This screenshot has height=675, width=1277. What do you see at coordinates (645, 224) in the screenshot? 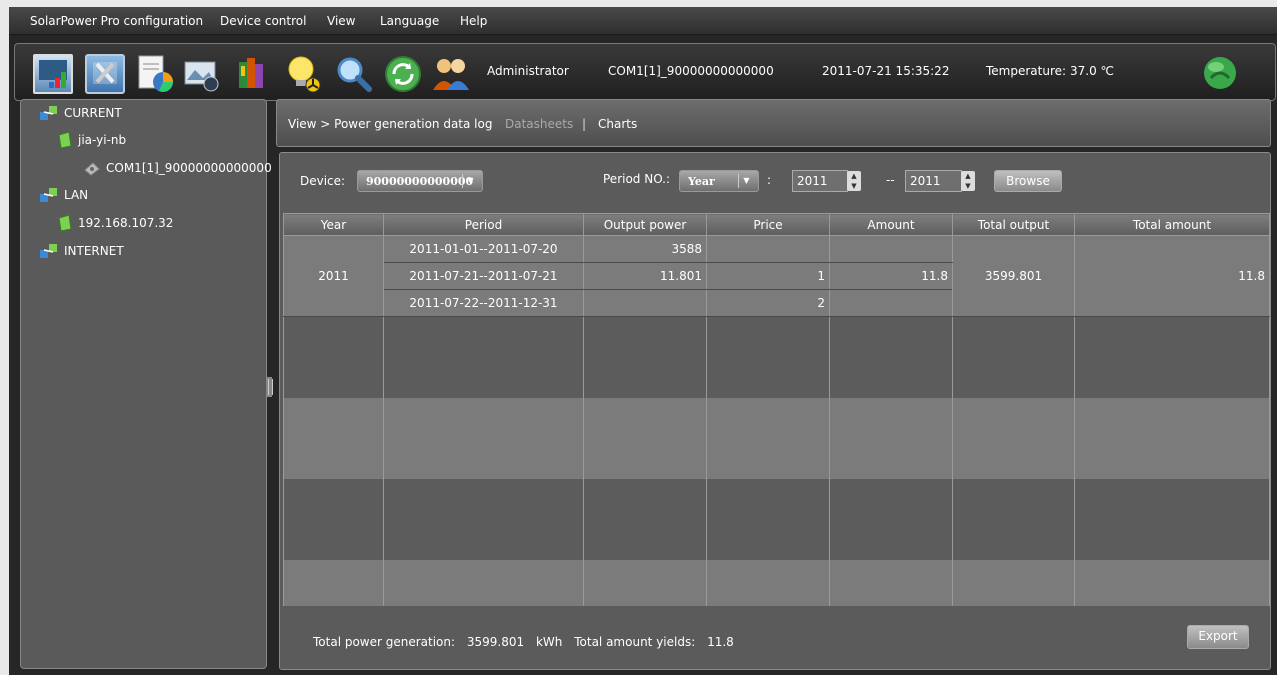
I see `col-header-output-power: Output power` at bounding box center [645, 224].